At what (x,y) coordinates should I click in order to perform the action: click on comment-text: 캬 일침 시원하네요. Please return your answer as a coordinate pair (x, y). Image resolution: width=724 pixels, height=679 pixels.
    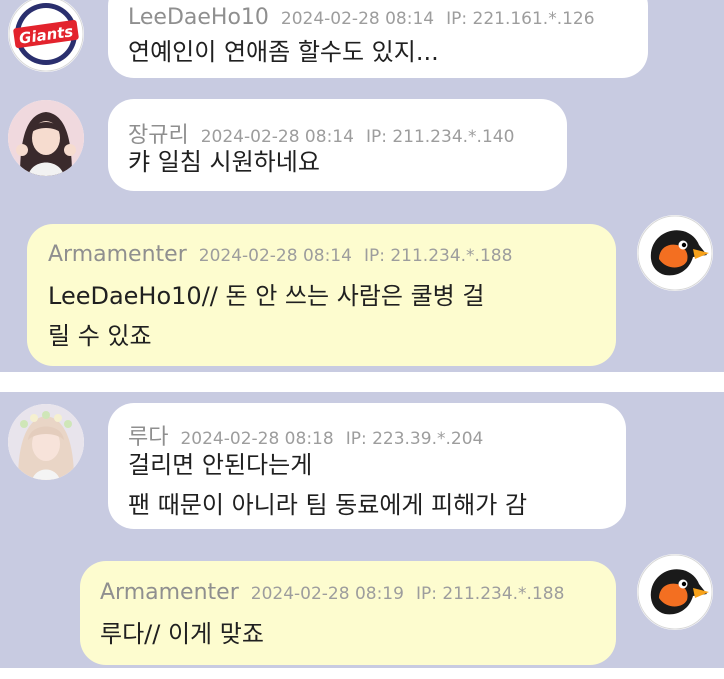
    Looking at the image, I should click on (224, 162).